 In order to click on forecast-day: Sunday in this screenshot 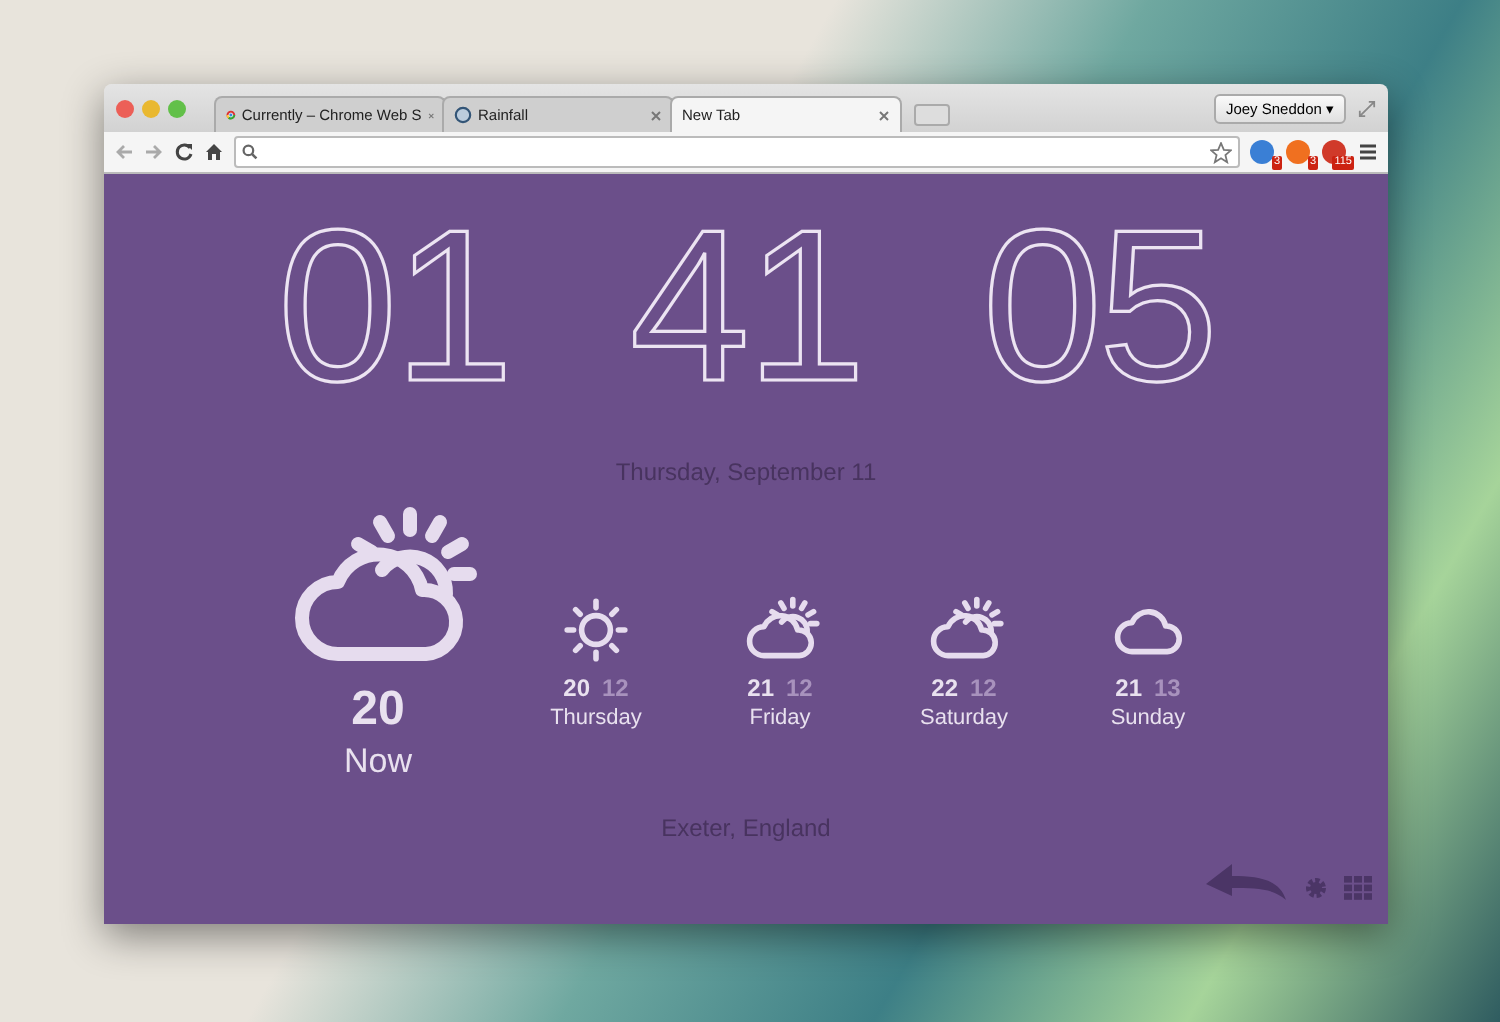, I will do `click(1148, 718)`.